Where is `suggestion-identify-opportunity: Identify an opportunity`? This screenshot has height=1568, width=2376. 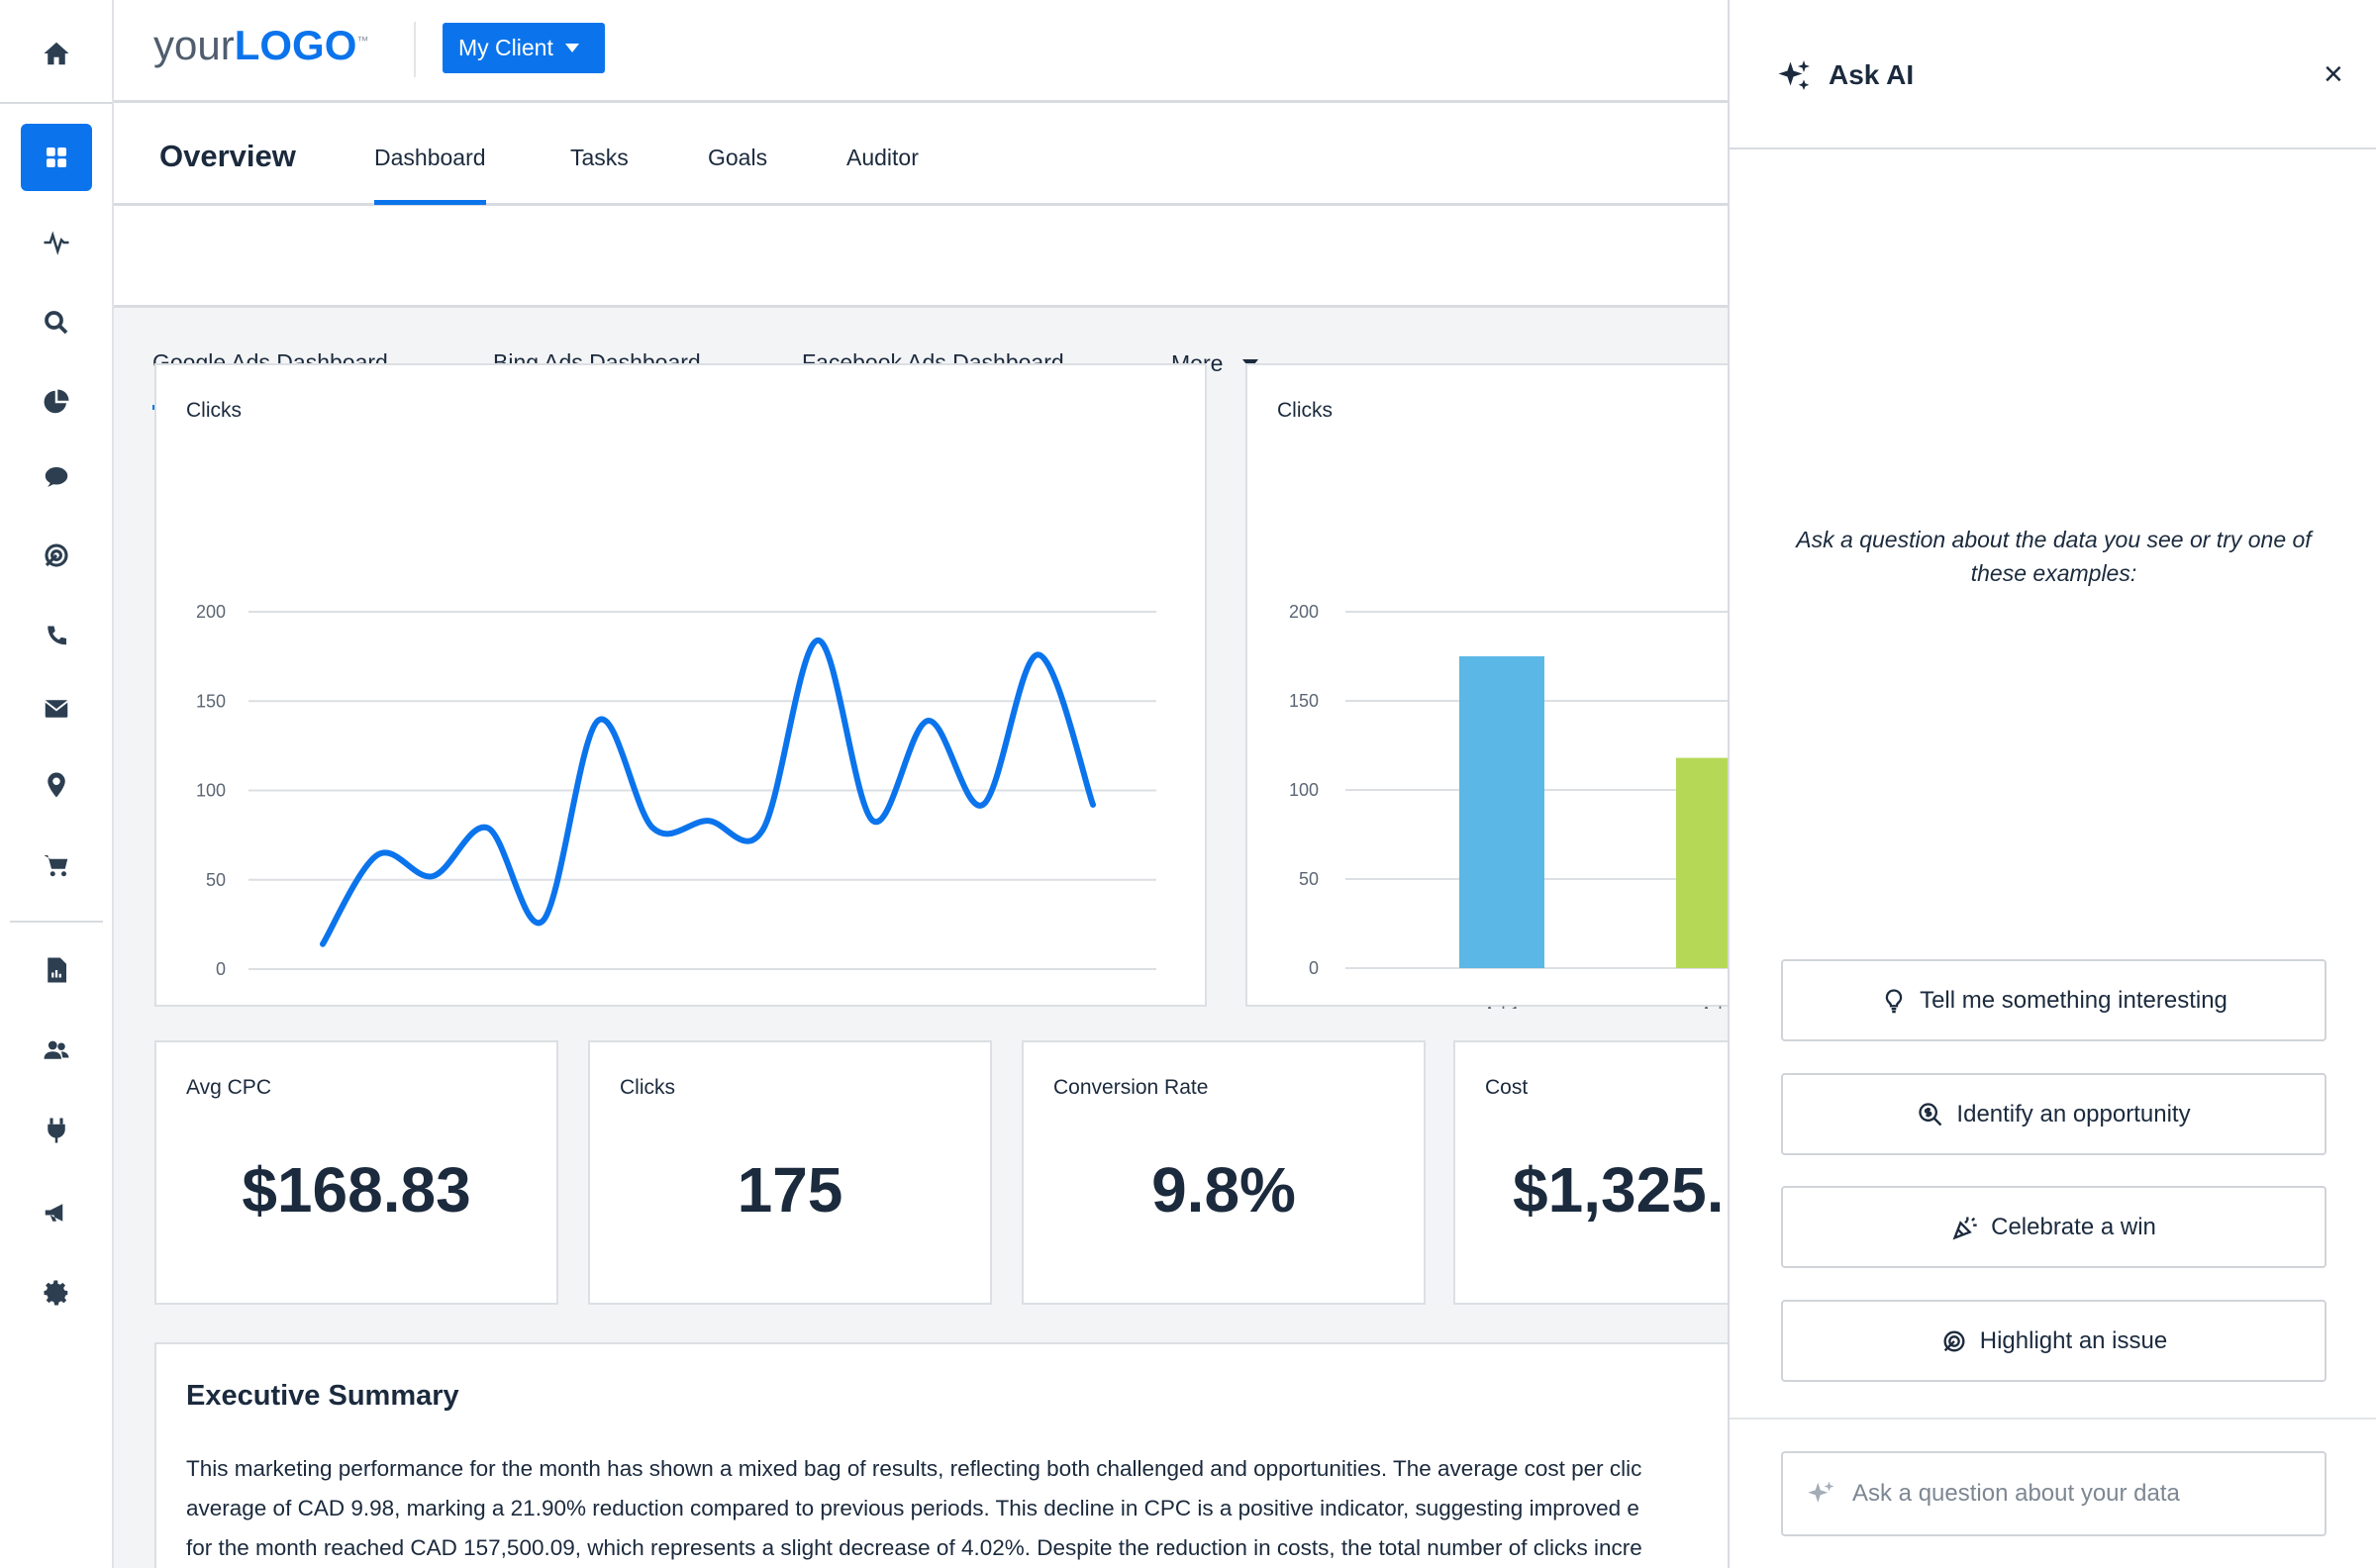
suggestion-identify-opportunity: Identify an opportunity is located at coordinates (2053, 1114).